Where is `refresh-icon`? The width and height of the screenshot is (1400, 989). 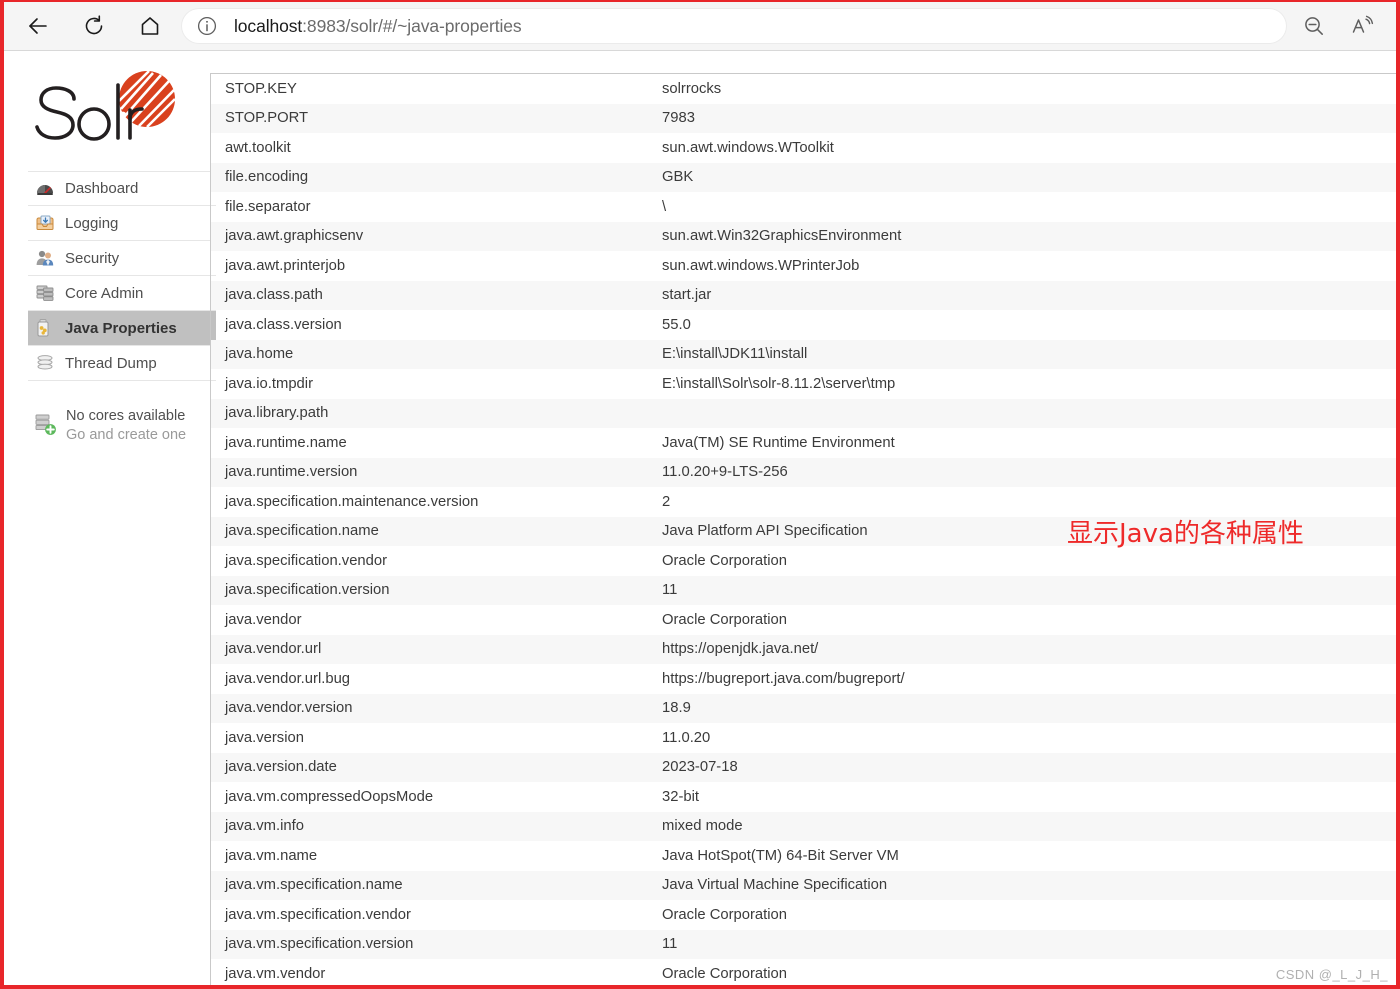 refresh-icon is located at coordinates (94, 25).